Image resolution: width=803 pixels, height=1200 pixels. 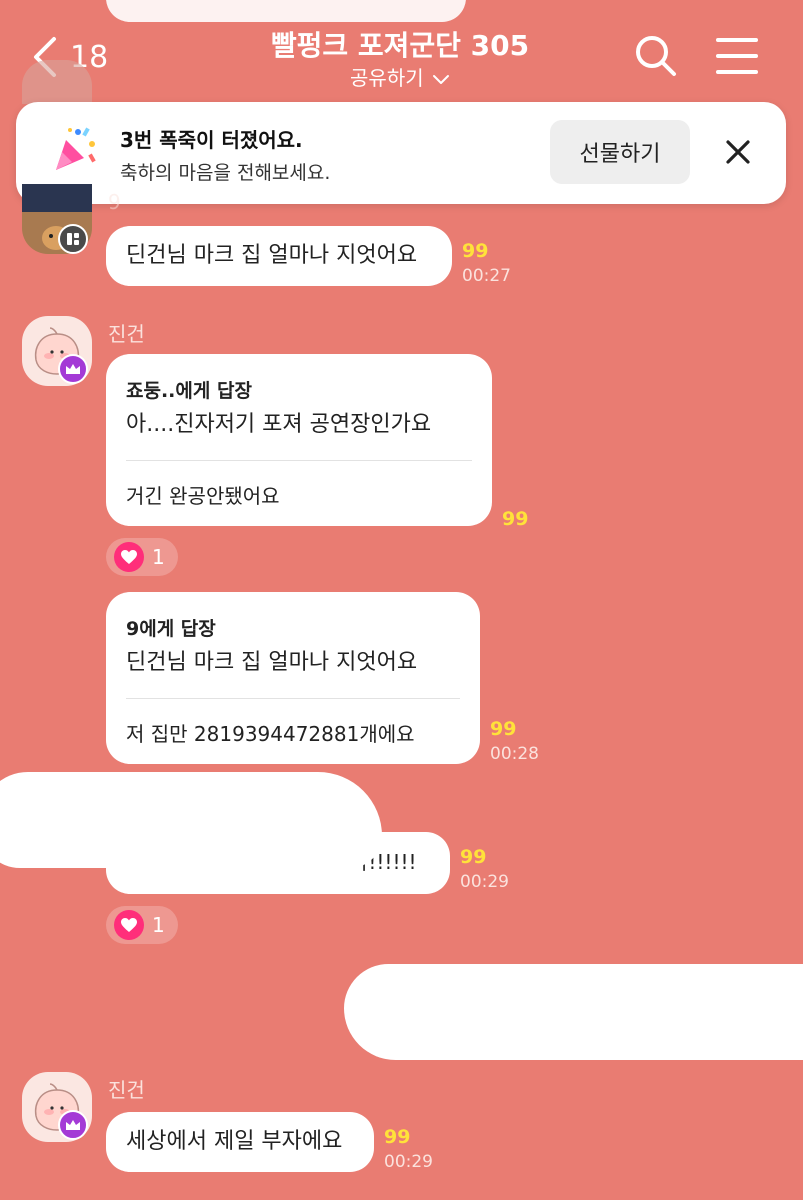 I want to click on message-time: 00:27, so click(x=486, y=276).